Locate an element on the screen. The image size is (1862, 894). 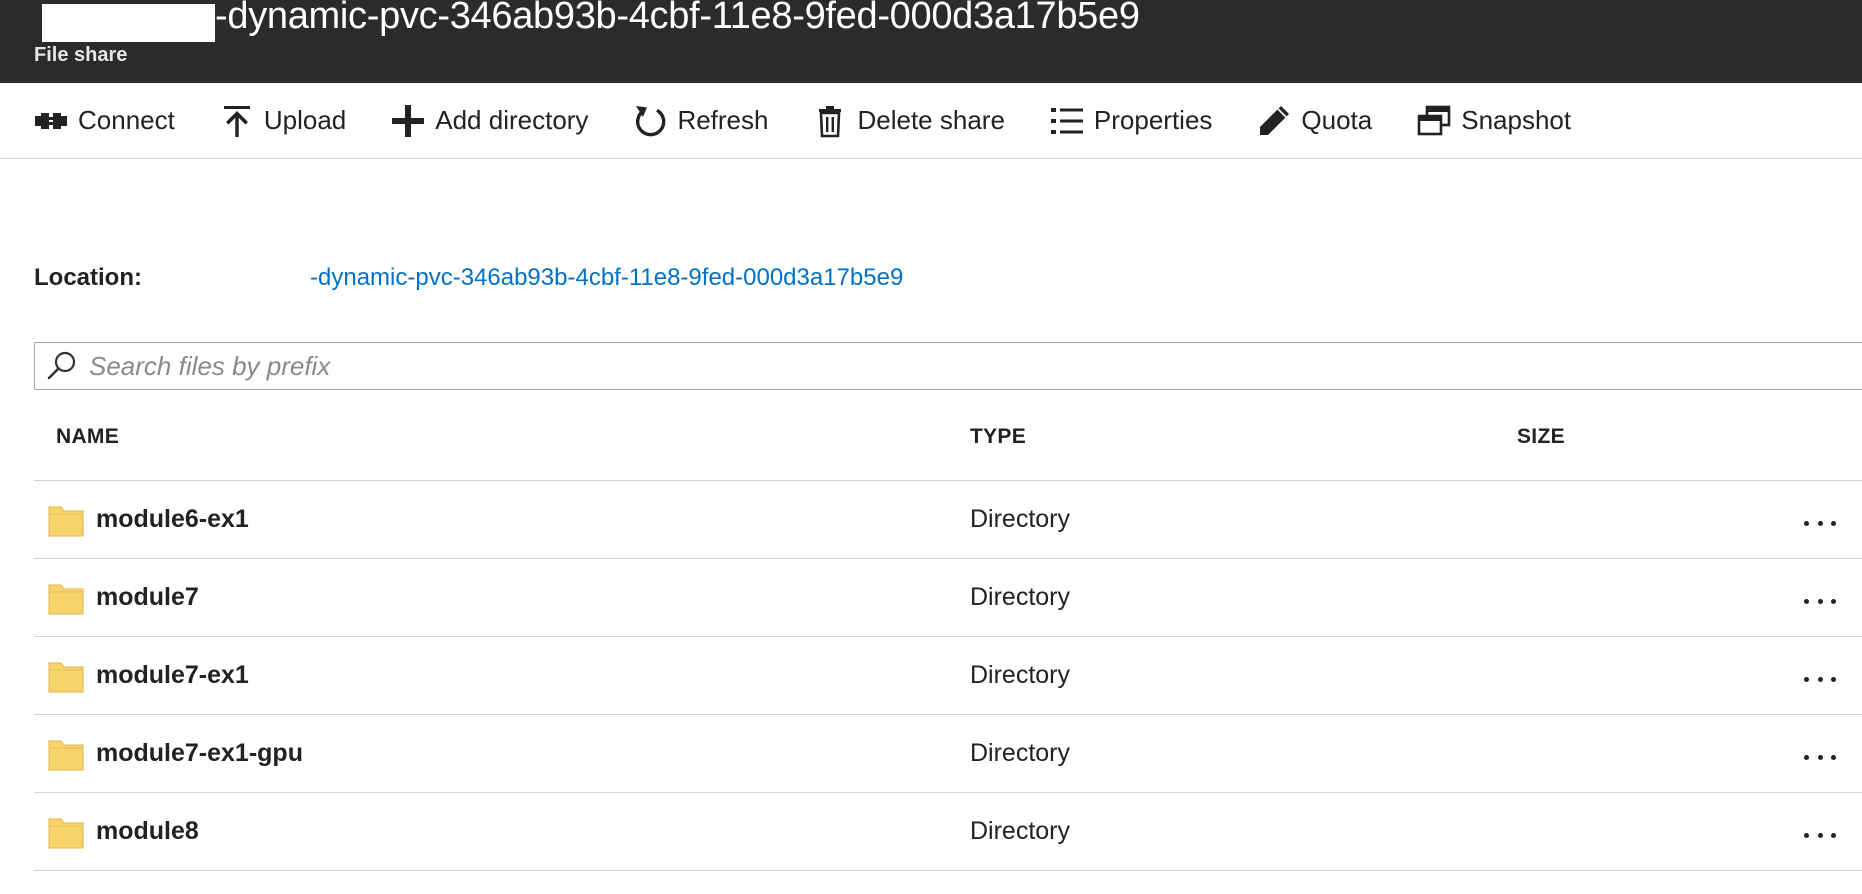
properties-button-label: Properties is located at coordinates (1153, 120).